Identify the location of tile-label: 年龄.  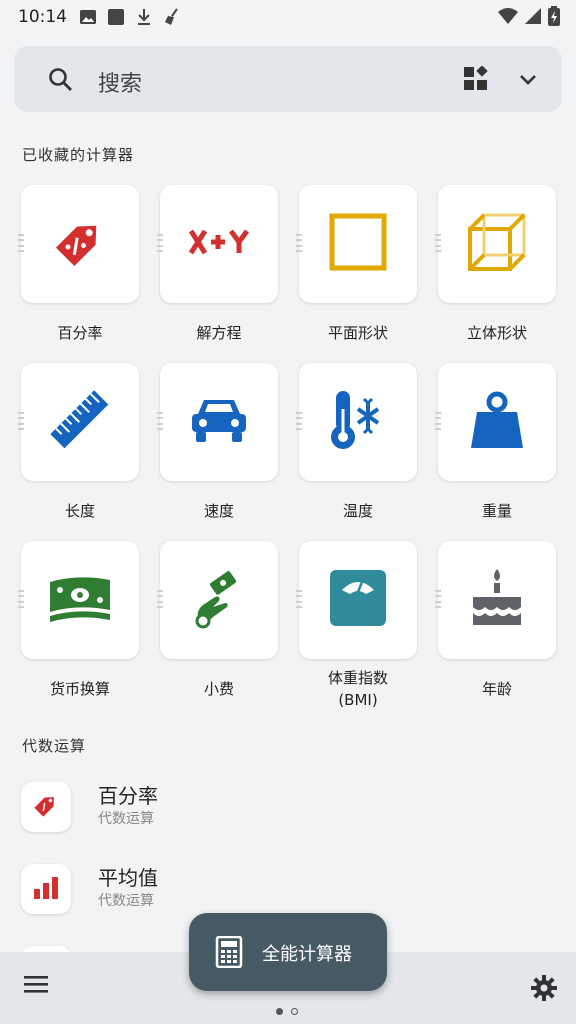
(496, 689).